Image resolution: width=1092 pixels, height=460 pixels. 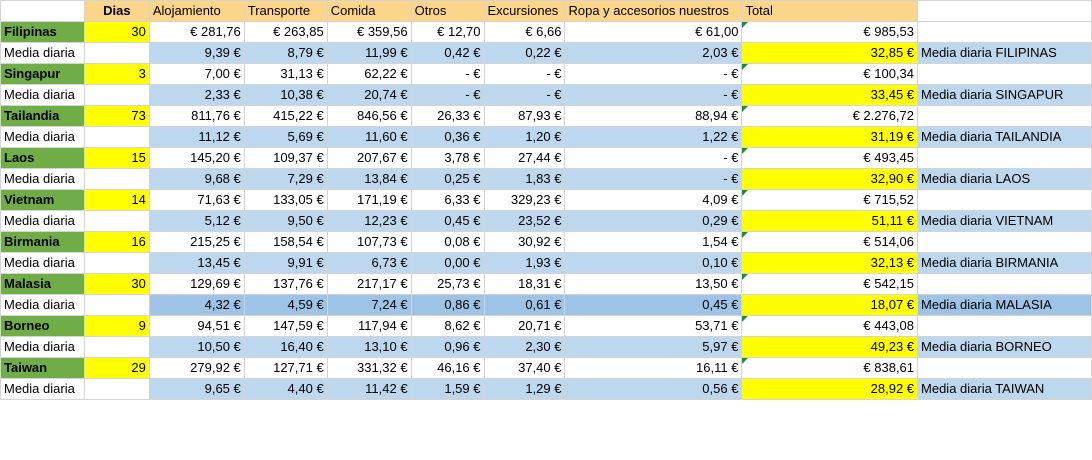 I want to click on transporte-cell: € 263,85, so click(x=285, y=32).